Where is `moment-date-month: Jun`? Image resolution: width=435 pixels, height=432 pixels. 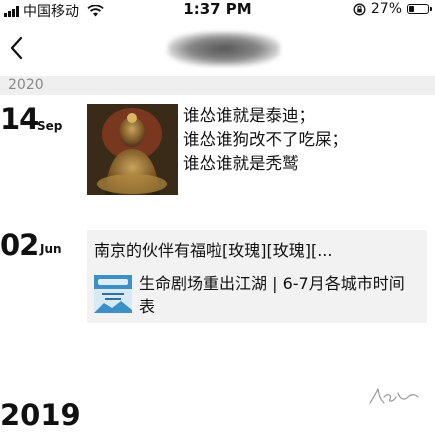 moment-date-month: Jun is located at coordinates (51, 249).